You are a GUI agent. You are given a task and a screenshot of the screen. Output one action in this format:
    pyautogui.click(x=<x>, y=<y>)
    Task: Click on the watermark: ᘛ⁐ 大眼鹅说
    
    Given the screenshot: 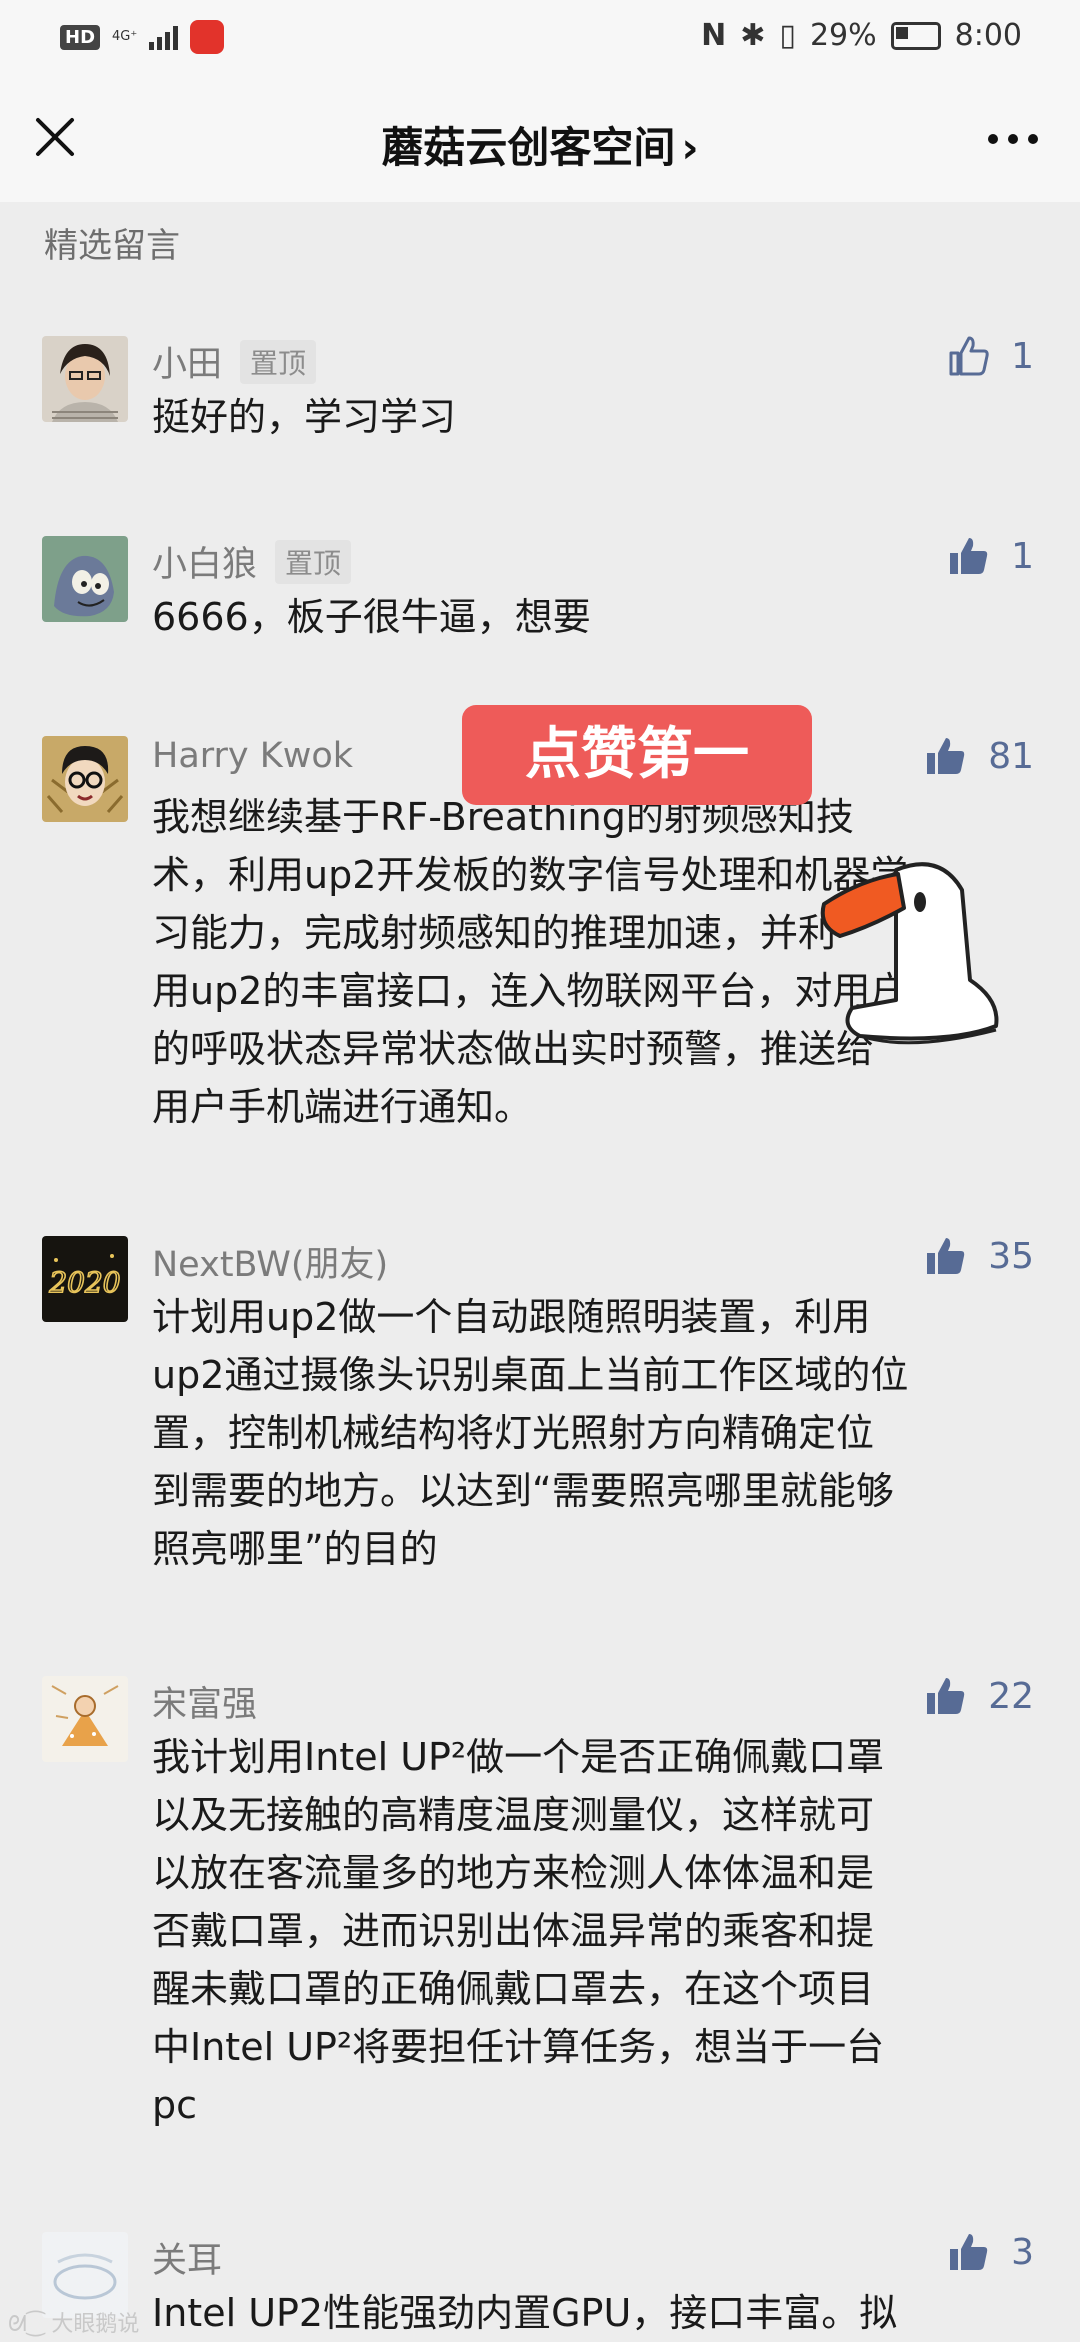 What is the action you would take?
    pyautogui.click(x=73, y=2322)
    